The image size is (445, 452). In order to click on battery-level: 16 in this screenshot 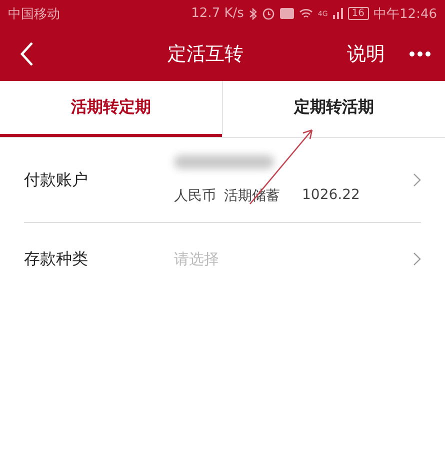, I will do `click(358, 13)`.